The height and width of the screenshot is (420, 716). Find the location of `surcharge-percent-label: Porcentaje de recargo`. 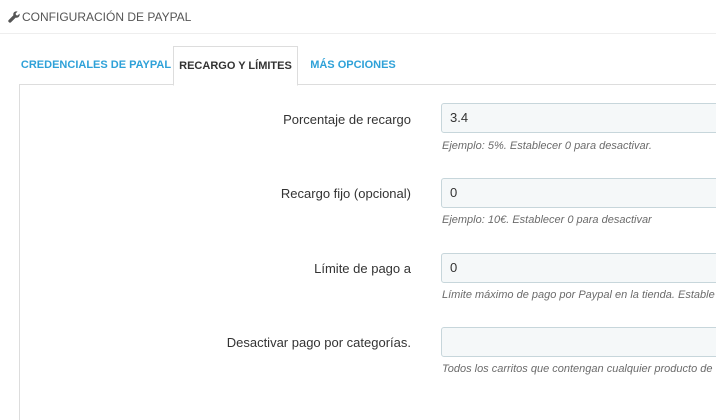

surcharge-percent-label: Porcentaje de recargo is located at coordinates (347, 119).